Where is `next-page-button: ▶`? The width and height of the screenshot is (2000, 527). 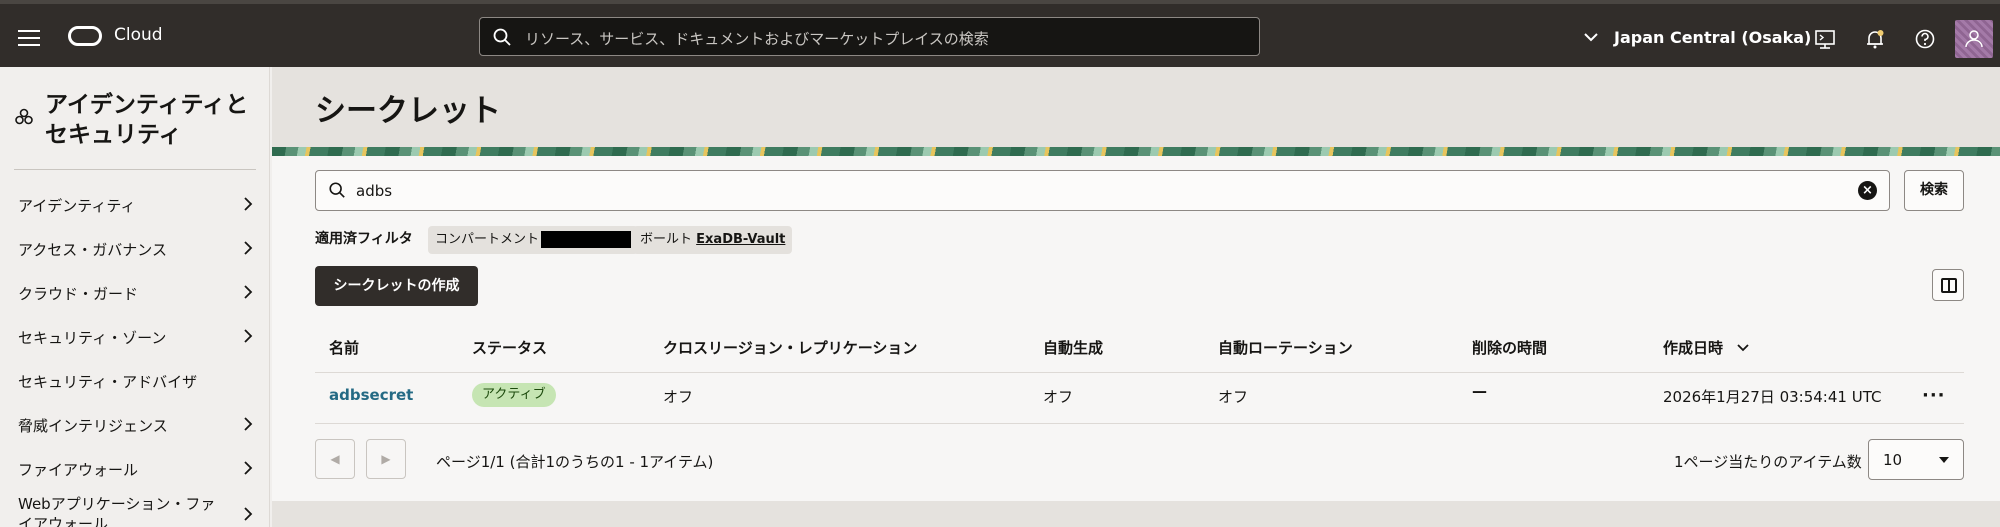
next-page-button: ▶ is located at coordinates (386, 459).